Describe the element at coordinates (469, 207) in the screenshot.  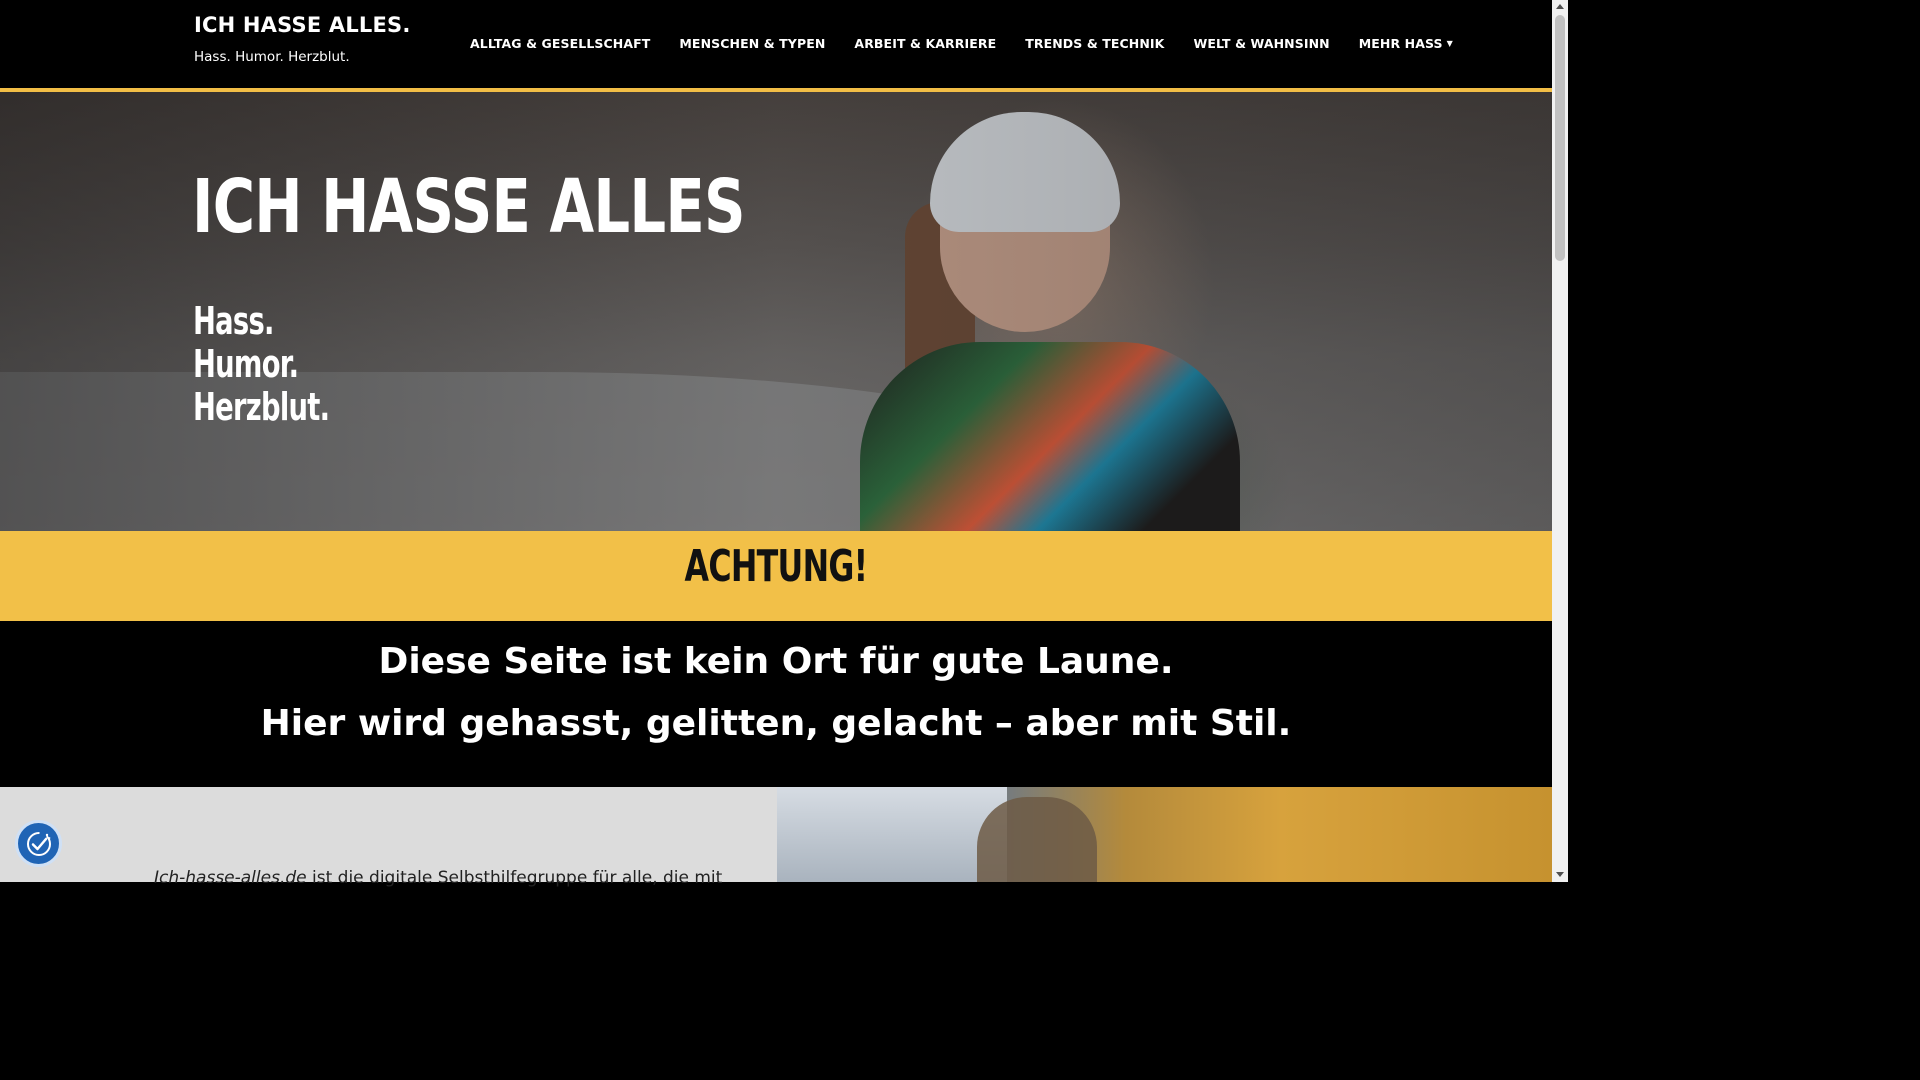
I see `hero-title: ICH HASSE ALLES` at that location.